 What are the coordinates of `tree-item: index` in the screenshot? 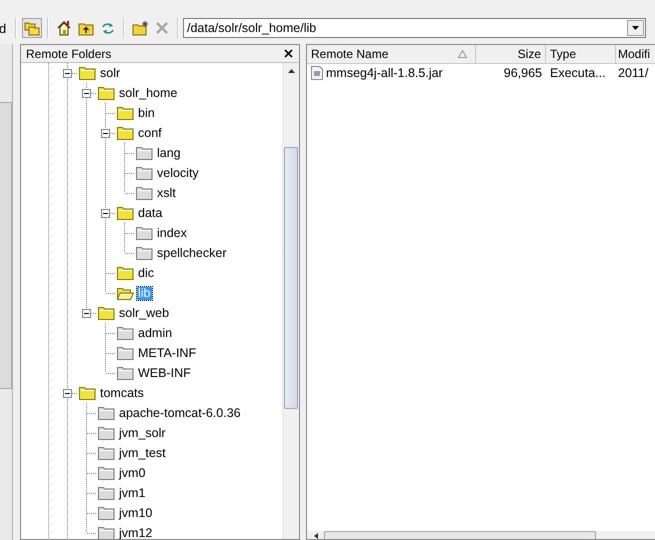 It's located at (172, 233).